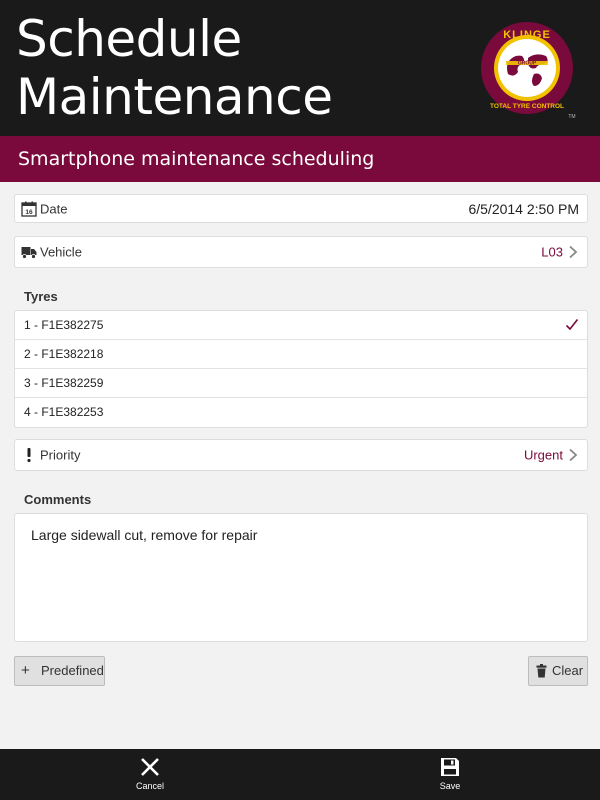 The image size is (600, 800). I want to click on priority-label: Priority, so click(60, 455).